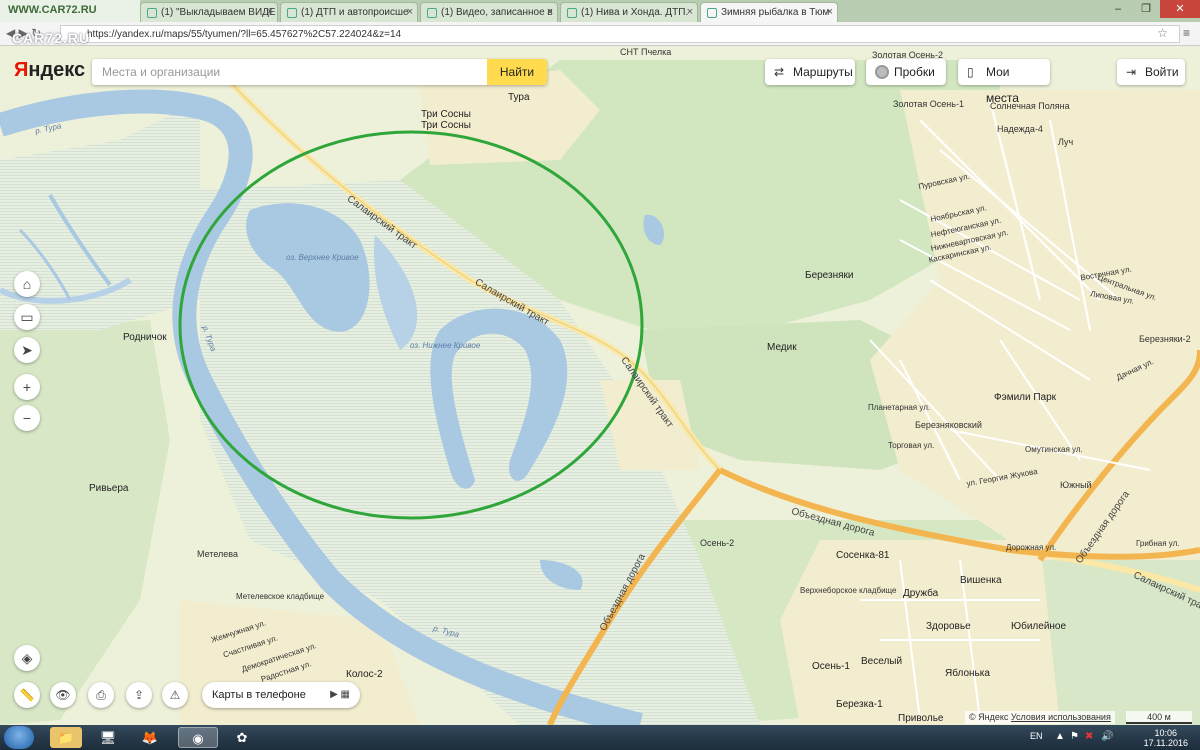 This screenshot has width=1200, height=750. What do you see at coordinates (340, 694) in the screenshot?
I see `app-store-icon: ▶ ▦` at bounding box center [340, 694].